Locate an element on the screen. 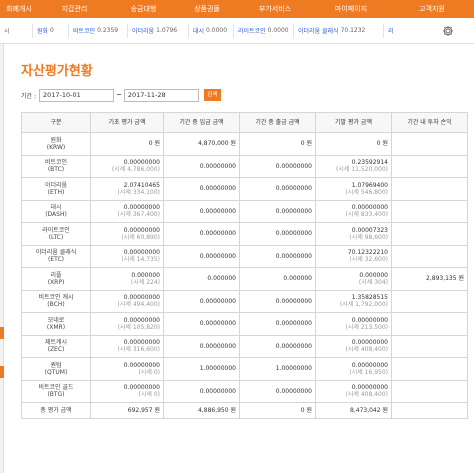 This screenshot has height=473, width=474. ticker-eth: 이더리움 1.0796 is located at coordinates (158, 30).